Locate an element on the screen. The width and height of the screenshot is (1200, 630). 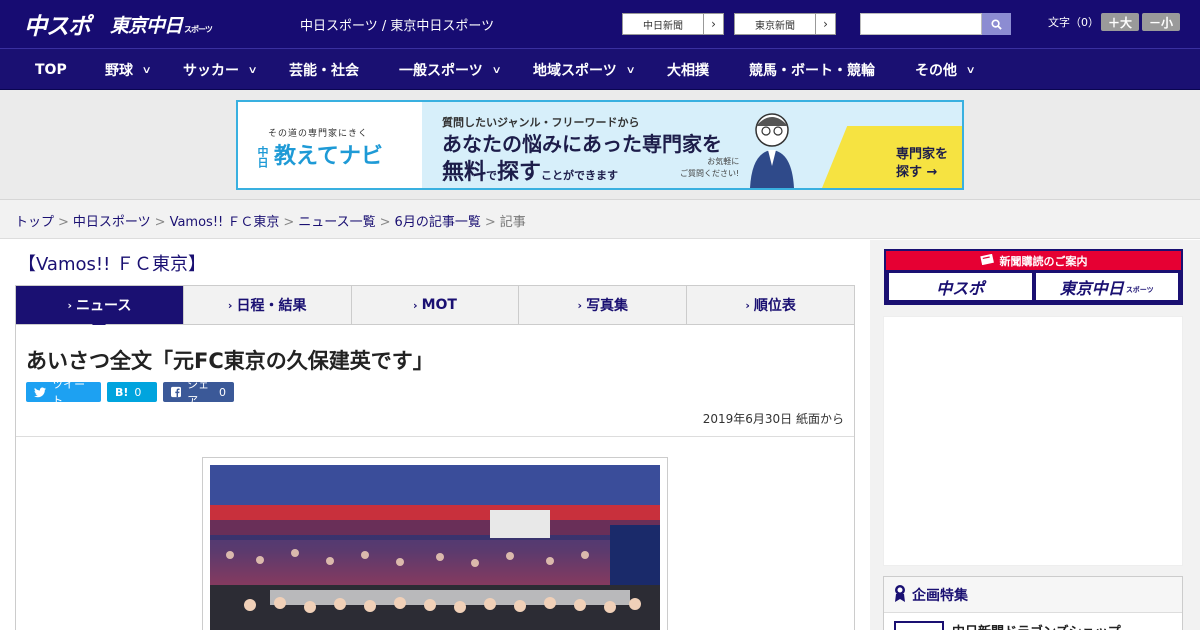
nav-item-soccer: サッカー ∨ is located at coordinates (220, 70).